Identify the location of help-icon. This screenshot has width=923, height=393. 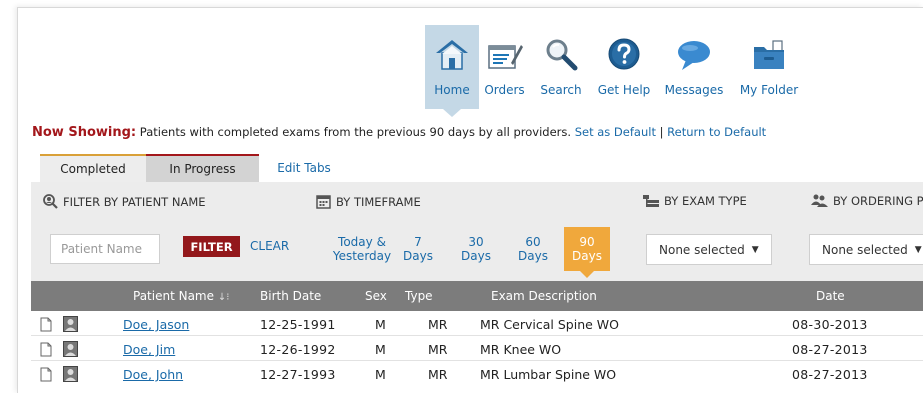
(624, 51).